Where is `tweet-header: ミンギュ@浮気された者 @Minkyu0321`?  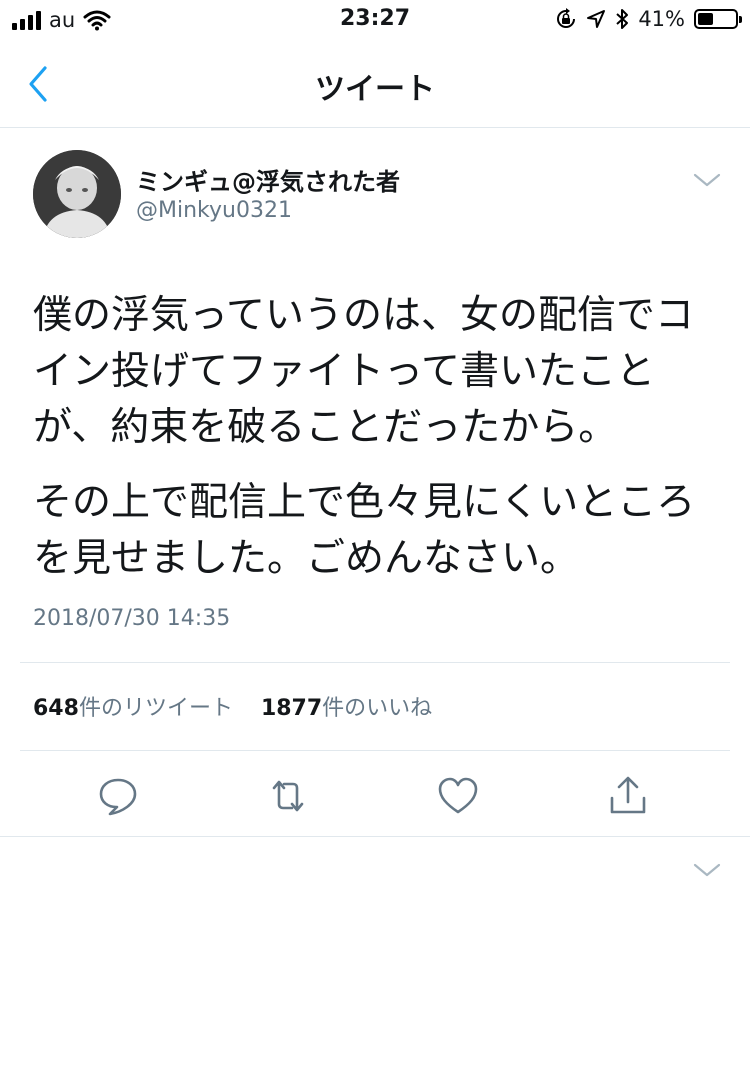 tweet-header: ミンギュ@浮気された者 @Minkyu0321 is located at coordinates (375, 188).